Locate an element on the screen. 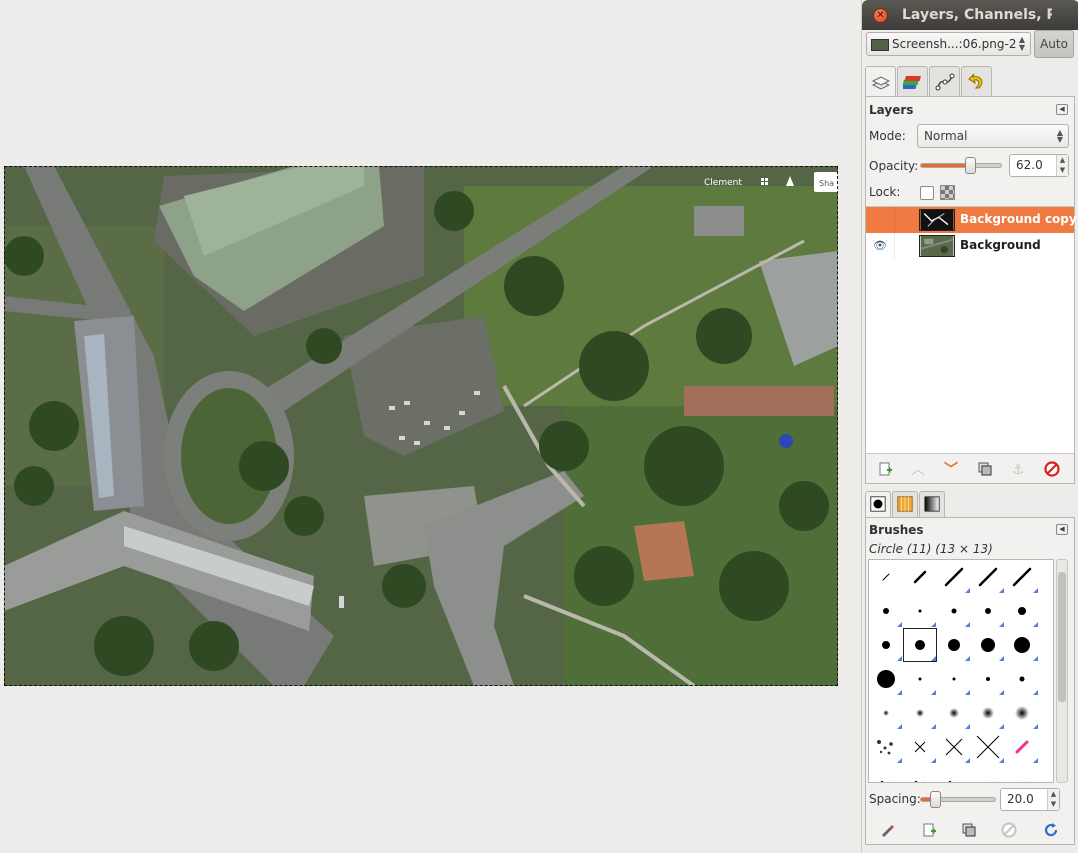  layers-panel-title: Layers is located at coordinates (891, 110).